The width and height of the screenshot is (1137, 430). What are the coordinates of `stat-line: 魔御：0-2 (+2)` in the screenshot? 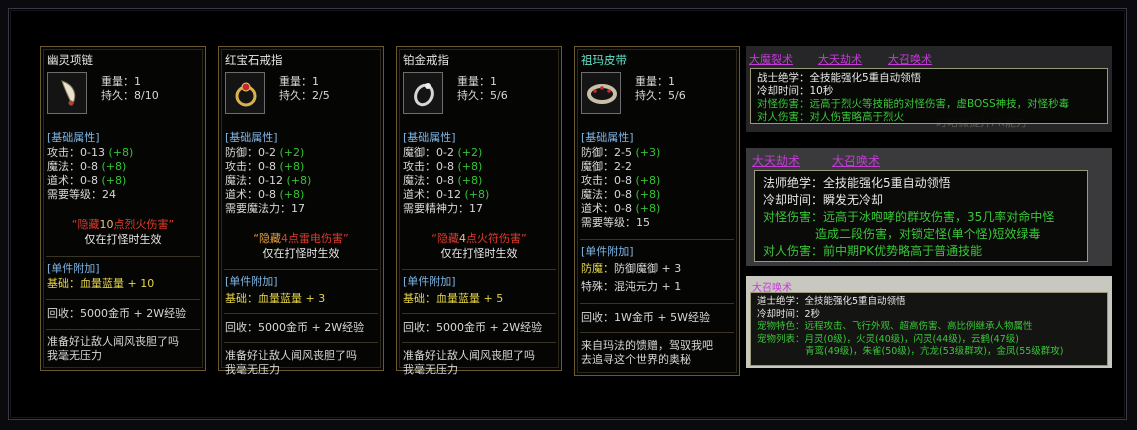 It's located at (443, 152).